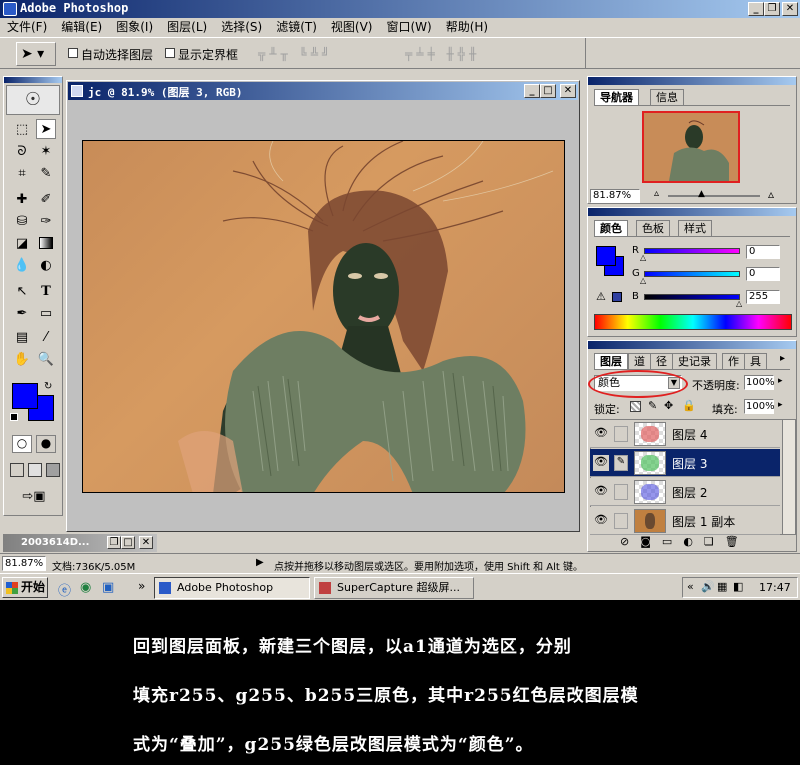  I want to click on navigator-zoom-slider, so click(714, 196).